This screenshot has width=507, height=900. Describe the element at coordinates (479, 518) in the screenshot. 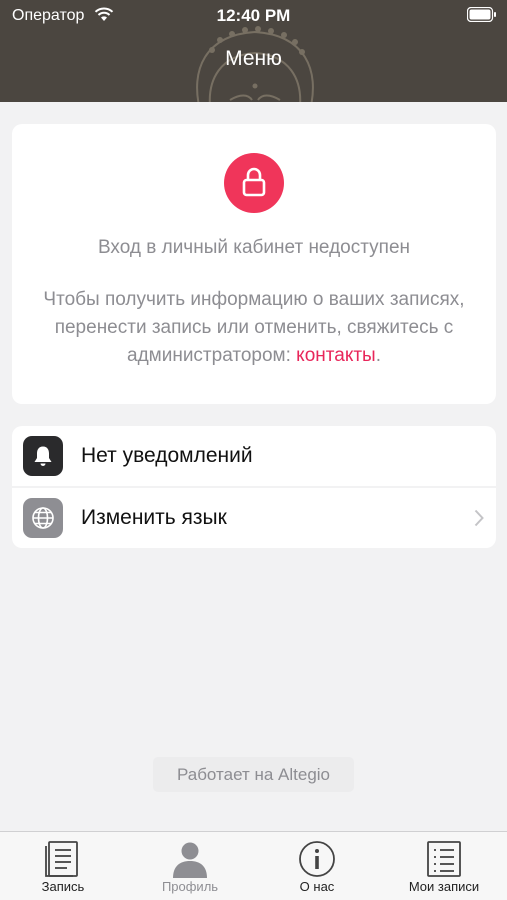

I see `chevron-right-icon` at that location.